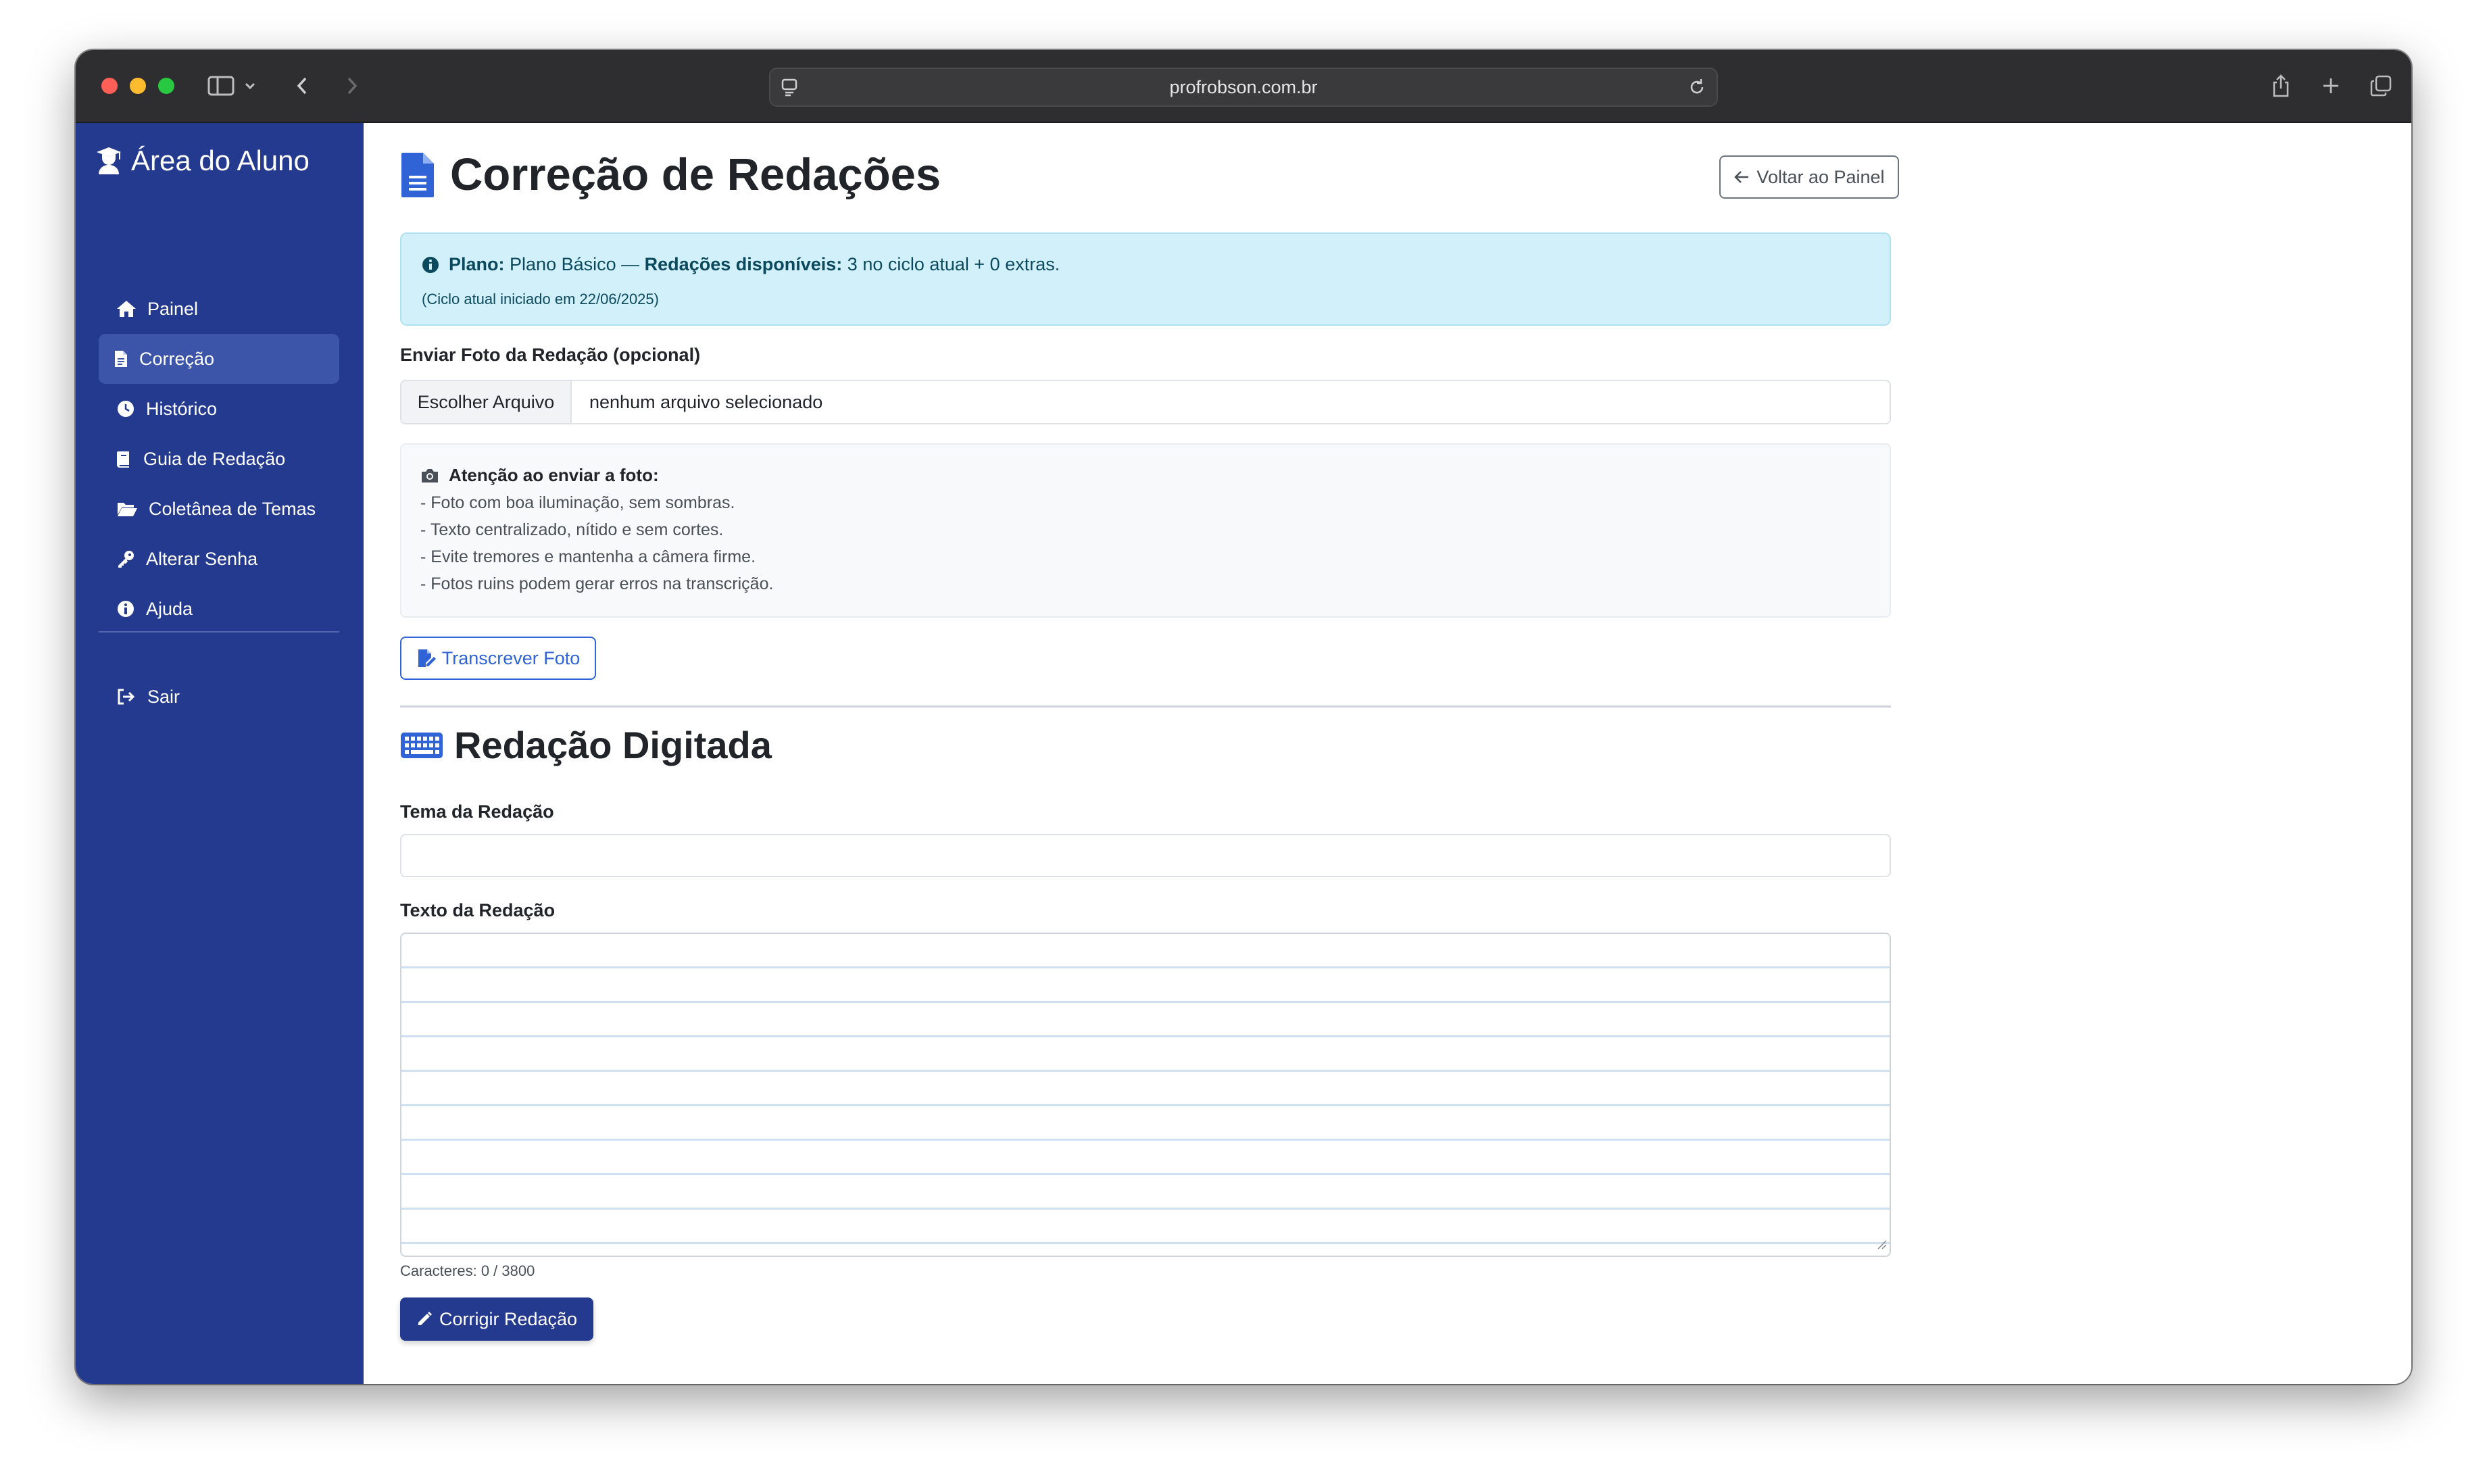 This screenshot has height=1484, width=2487. What do you see at coordinates (221, 86) in the screenshot?
I see `sidebar-toggle-icon` at bounding box center [221, 86].